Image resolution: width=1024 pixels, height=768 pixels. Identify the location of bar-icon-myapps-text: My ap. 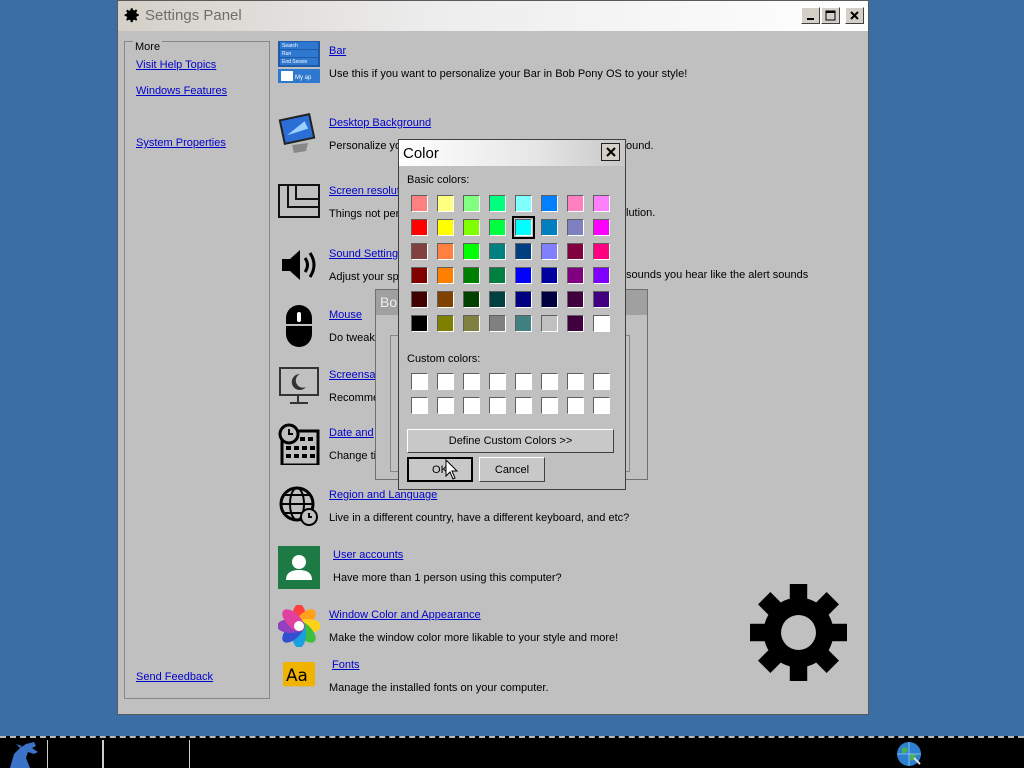
(303, 78).